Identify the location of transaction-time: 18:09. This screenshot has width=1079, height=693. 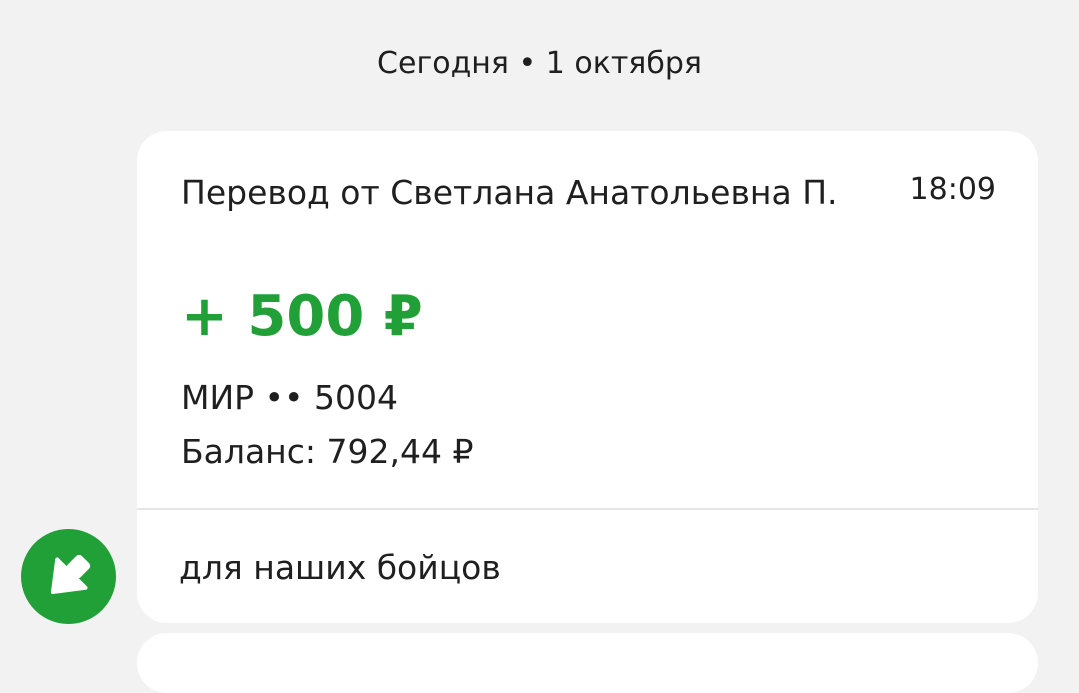
(952, 189).